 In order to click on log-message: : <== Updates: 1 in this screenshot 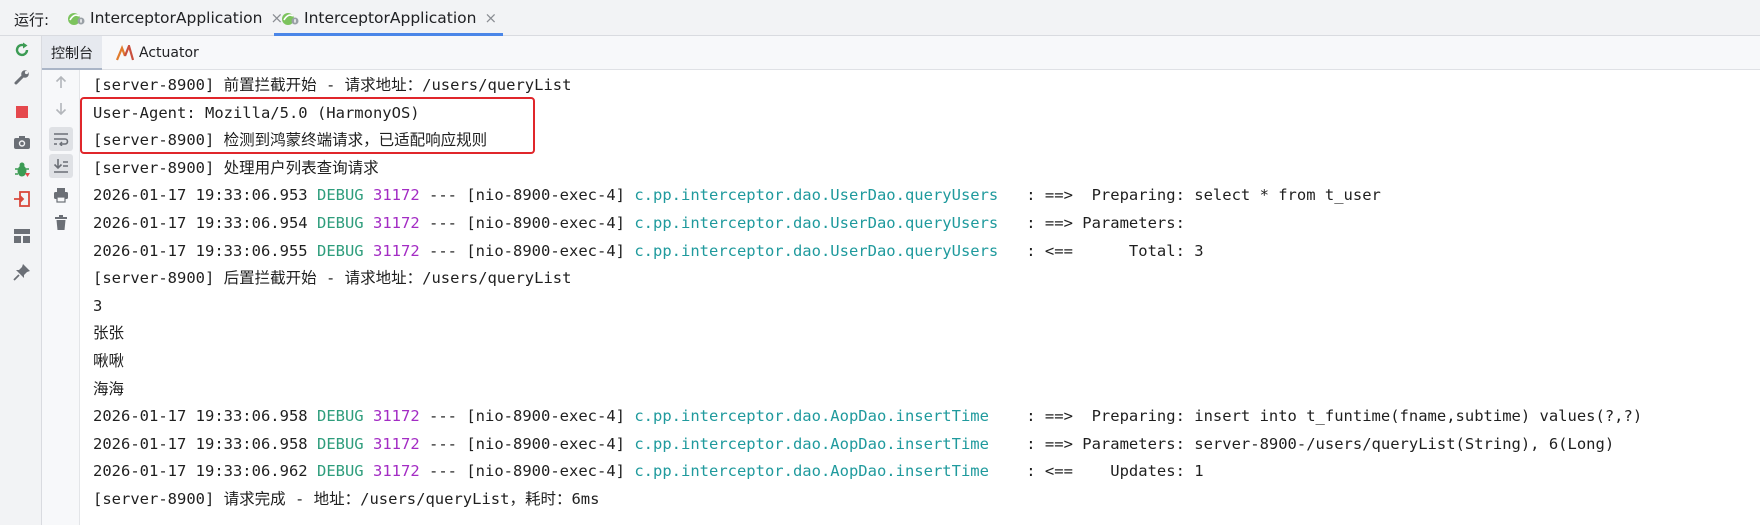, I will do `click(1110, 471)`.